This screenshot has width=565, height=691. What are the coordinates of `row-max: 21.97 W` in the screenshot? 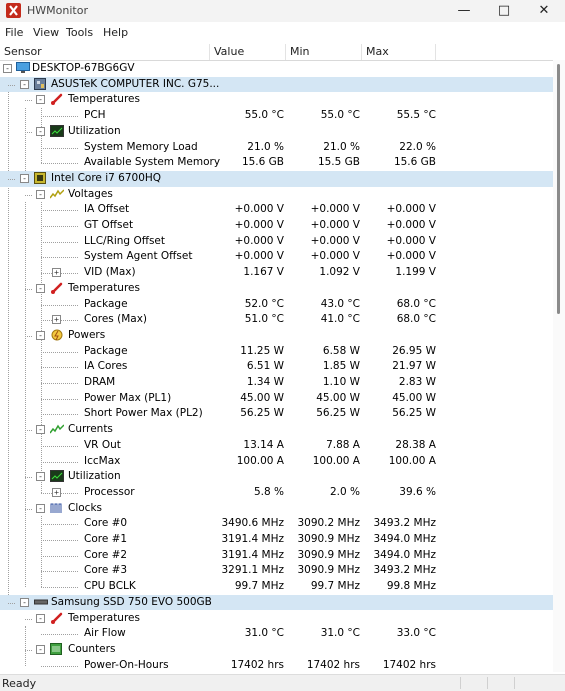 It's located at (414, 366).